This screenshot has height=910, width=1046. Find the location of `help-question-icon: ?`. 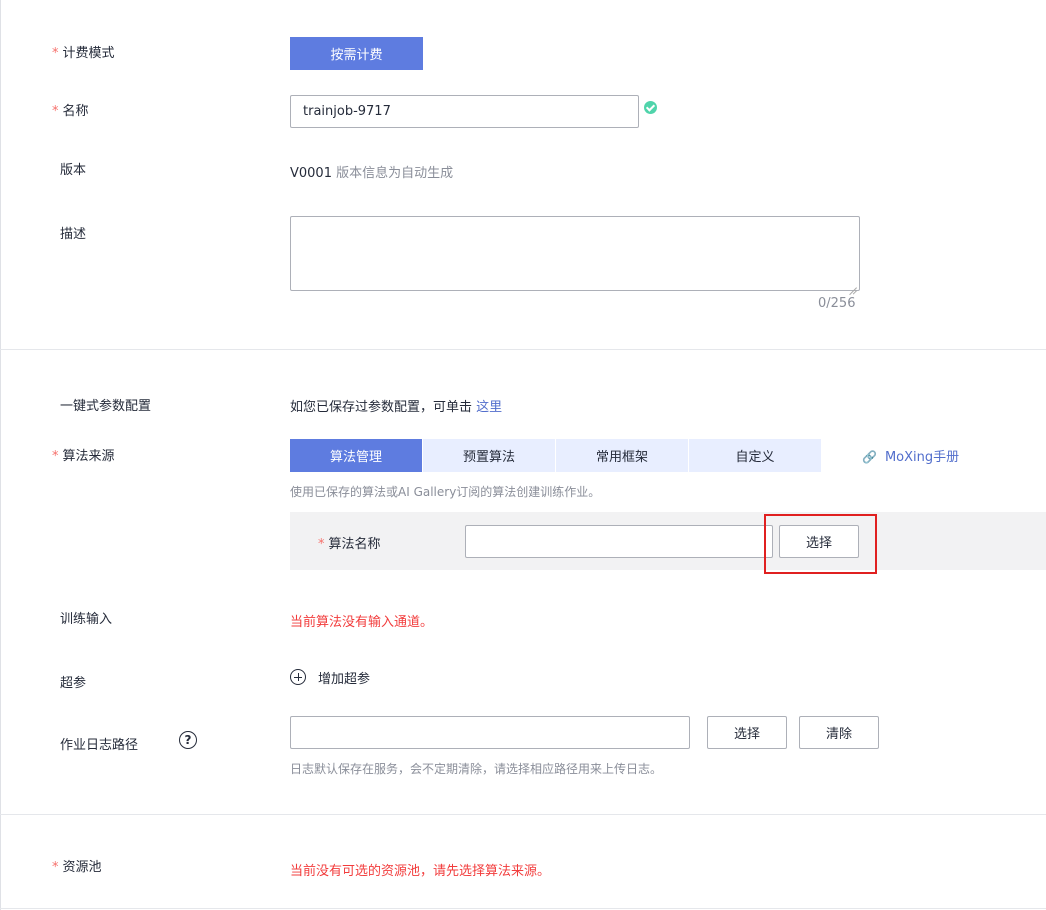

help-question-icon: ? is located at coordinates (188, 740).